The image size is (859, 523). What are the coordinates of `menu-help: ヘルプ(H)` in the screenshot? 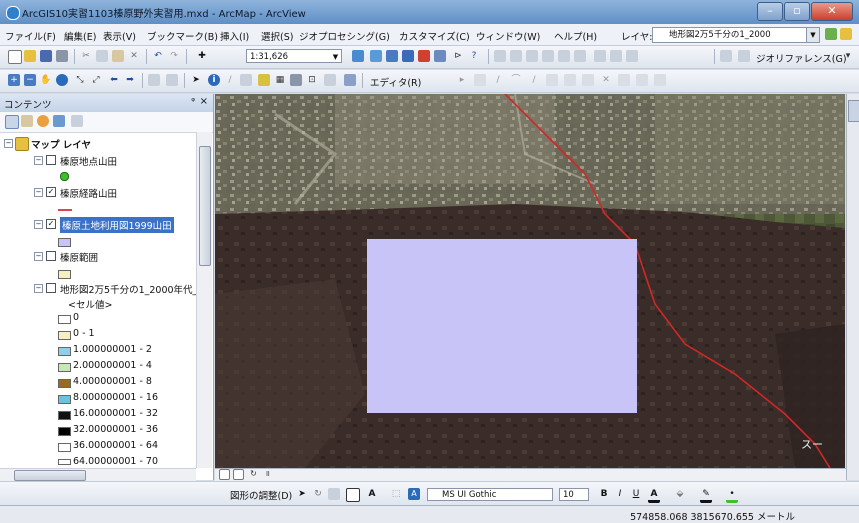 It's located at (575, 36).